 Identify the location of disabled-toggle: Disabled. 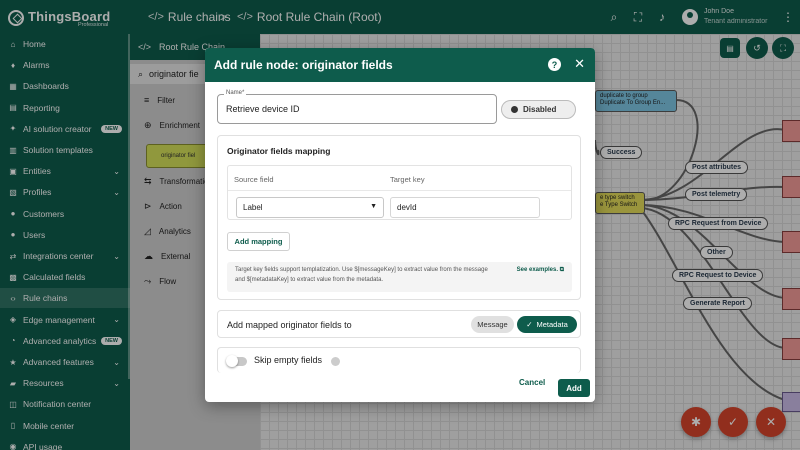
(538, 109).